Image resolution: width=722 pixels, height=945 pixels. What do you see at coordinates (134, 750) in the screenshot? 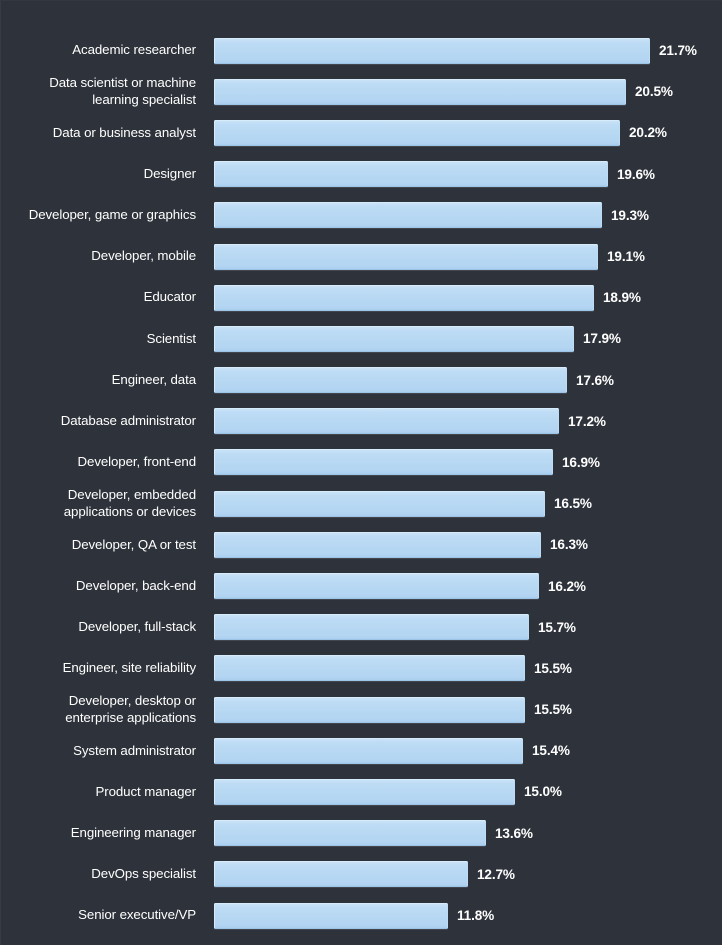
I see `bar-category-label: System administrator` at bounding box center [134, 750].